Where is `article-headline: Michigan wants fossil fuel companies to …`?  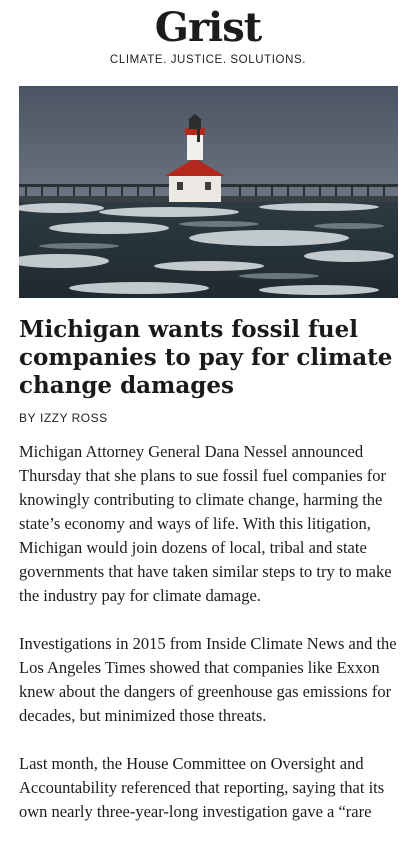
article-headline: Michigan wants fossil fuel companies to … is located at coordinates (206, 357).